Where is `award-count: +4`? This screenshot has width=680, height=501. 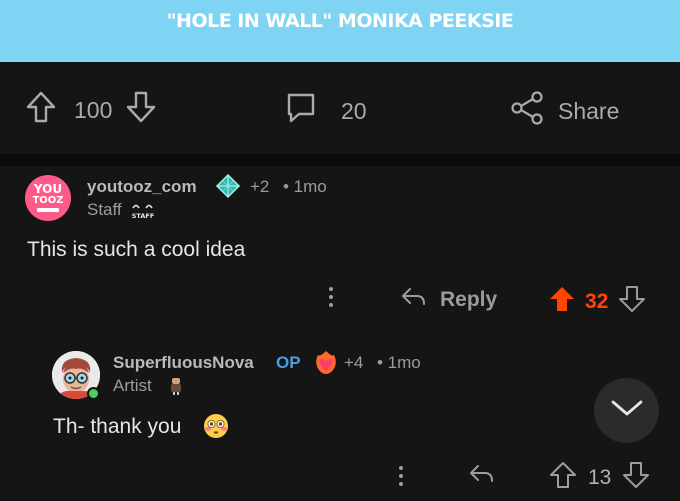 award-count: +4 is located at coordinates (354, 362).